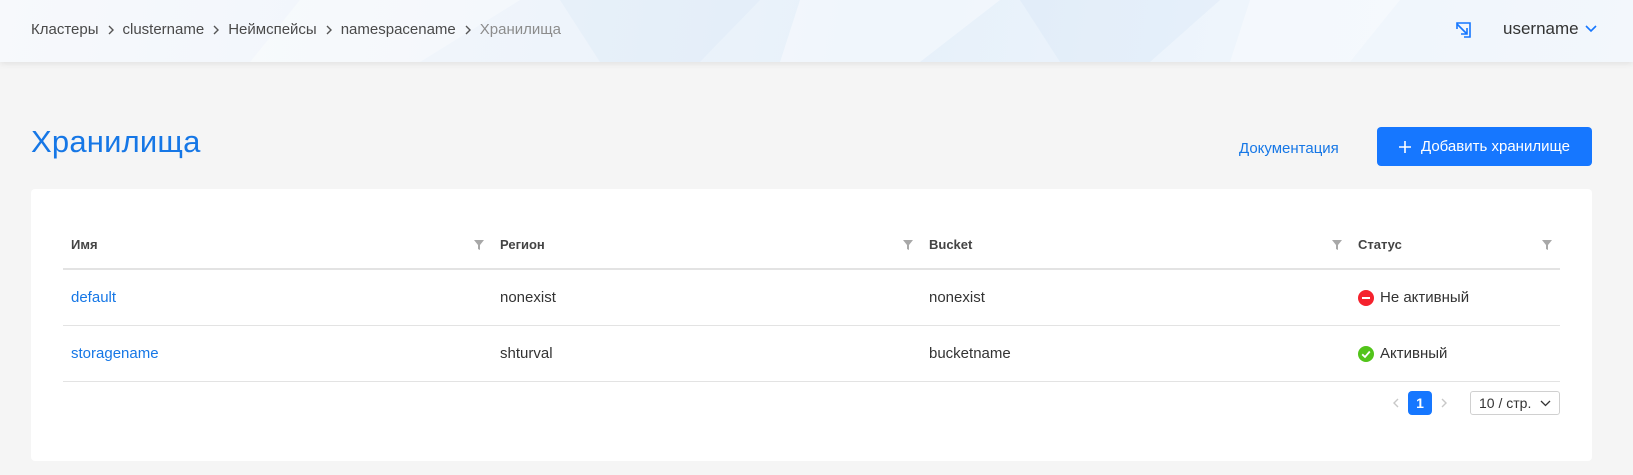 Image resolution: width=1633 pixels, height=475 pixels. What do you see at coordinates (1366, 353) in the screenshot?
I see `check-circle-icon` at bounding box center [1366, 353].